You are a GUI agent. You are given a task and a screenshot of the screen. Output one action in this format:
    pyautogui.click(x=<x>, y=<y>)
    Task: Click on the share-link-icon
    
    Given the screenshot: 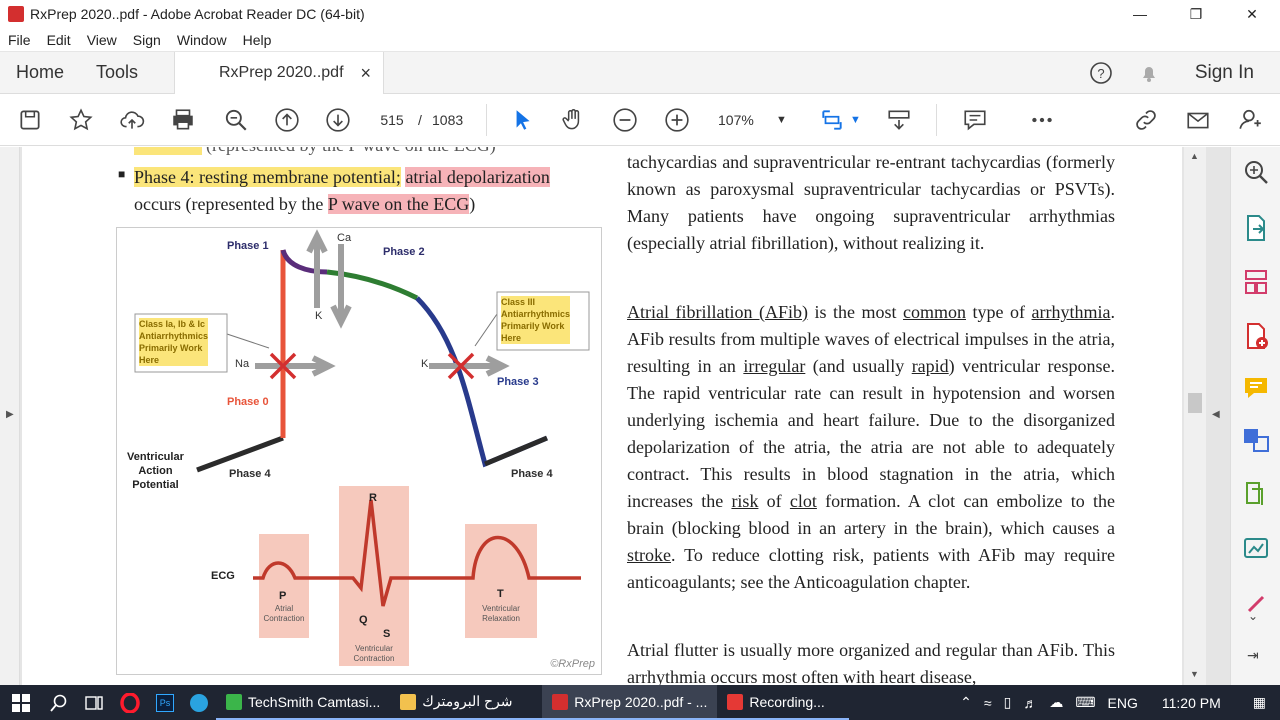 What is the action you would take?
    pyautogui.click(x=1146, y=120)
    